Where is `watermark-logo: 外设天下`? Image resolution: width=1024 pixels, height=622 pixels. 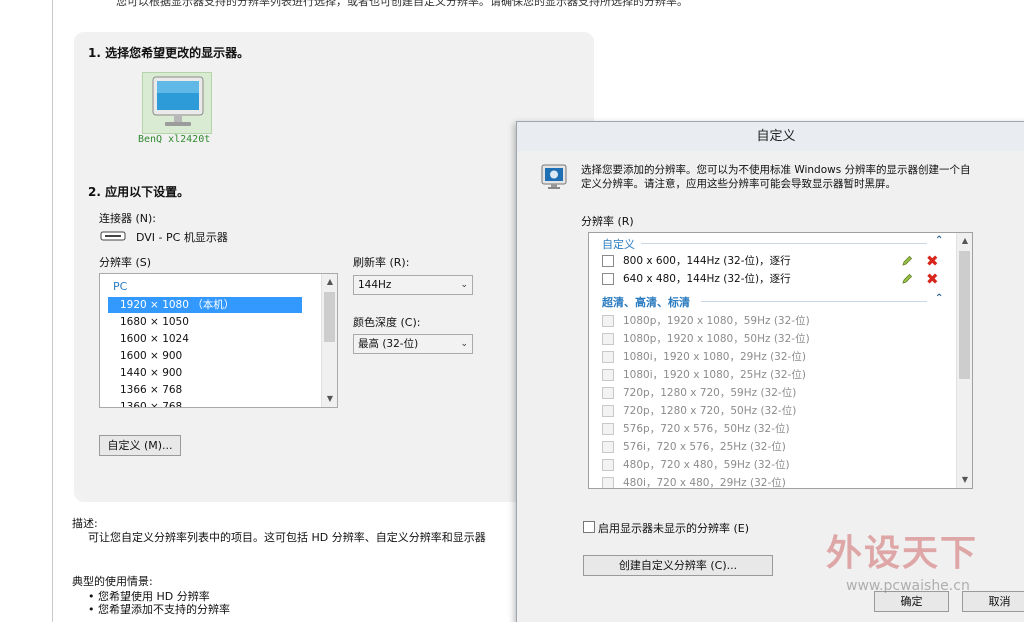
watermark-logo: 外设天下 is located at coordinates (902, 553).